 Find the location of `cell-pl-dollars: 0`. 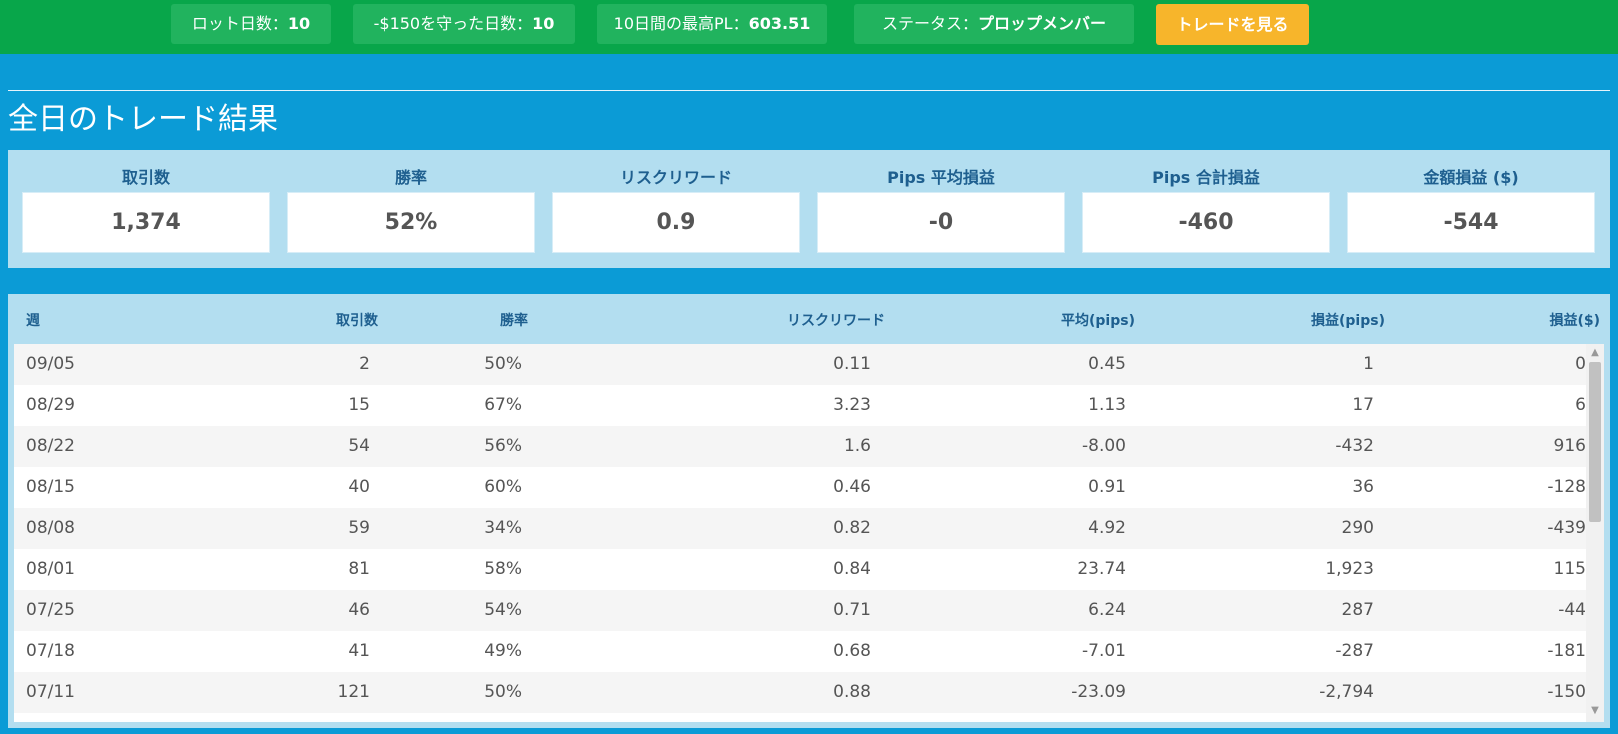

cell-pl-dollars: 0 is located at coordinates (1580, 364).